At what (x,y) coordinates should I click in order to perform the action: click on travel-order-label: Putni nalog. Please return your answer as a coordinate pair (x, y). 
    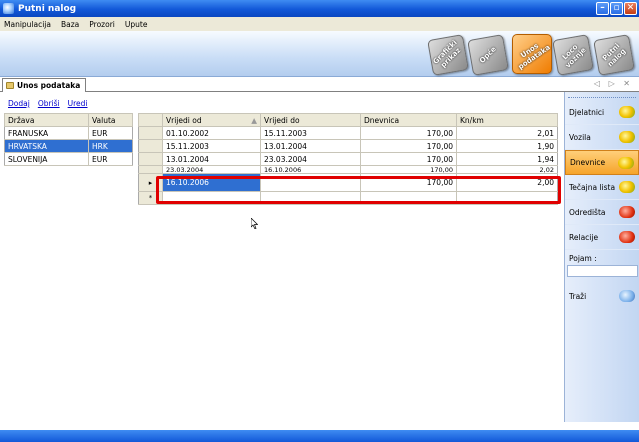
    Looking at the image, I should click on (614, 55).